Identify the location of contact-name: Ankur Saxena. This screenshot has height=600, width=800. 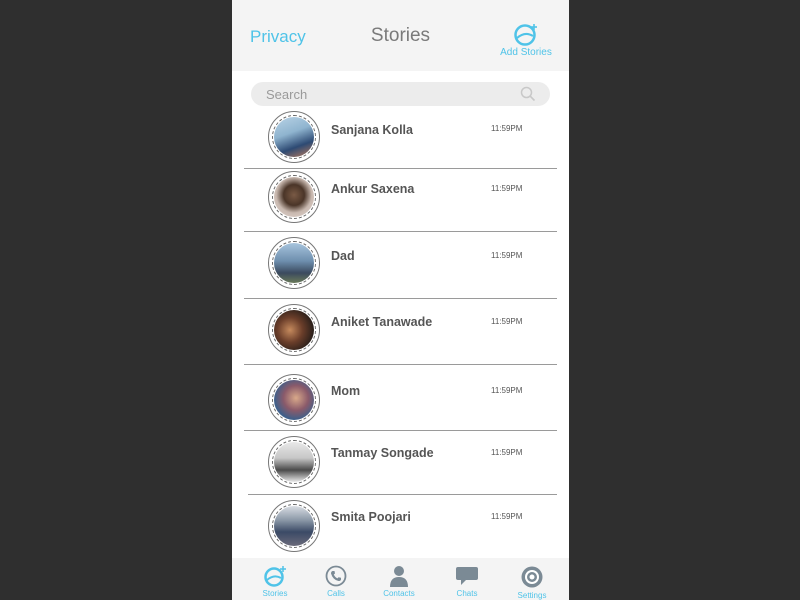
(373, 189).